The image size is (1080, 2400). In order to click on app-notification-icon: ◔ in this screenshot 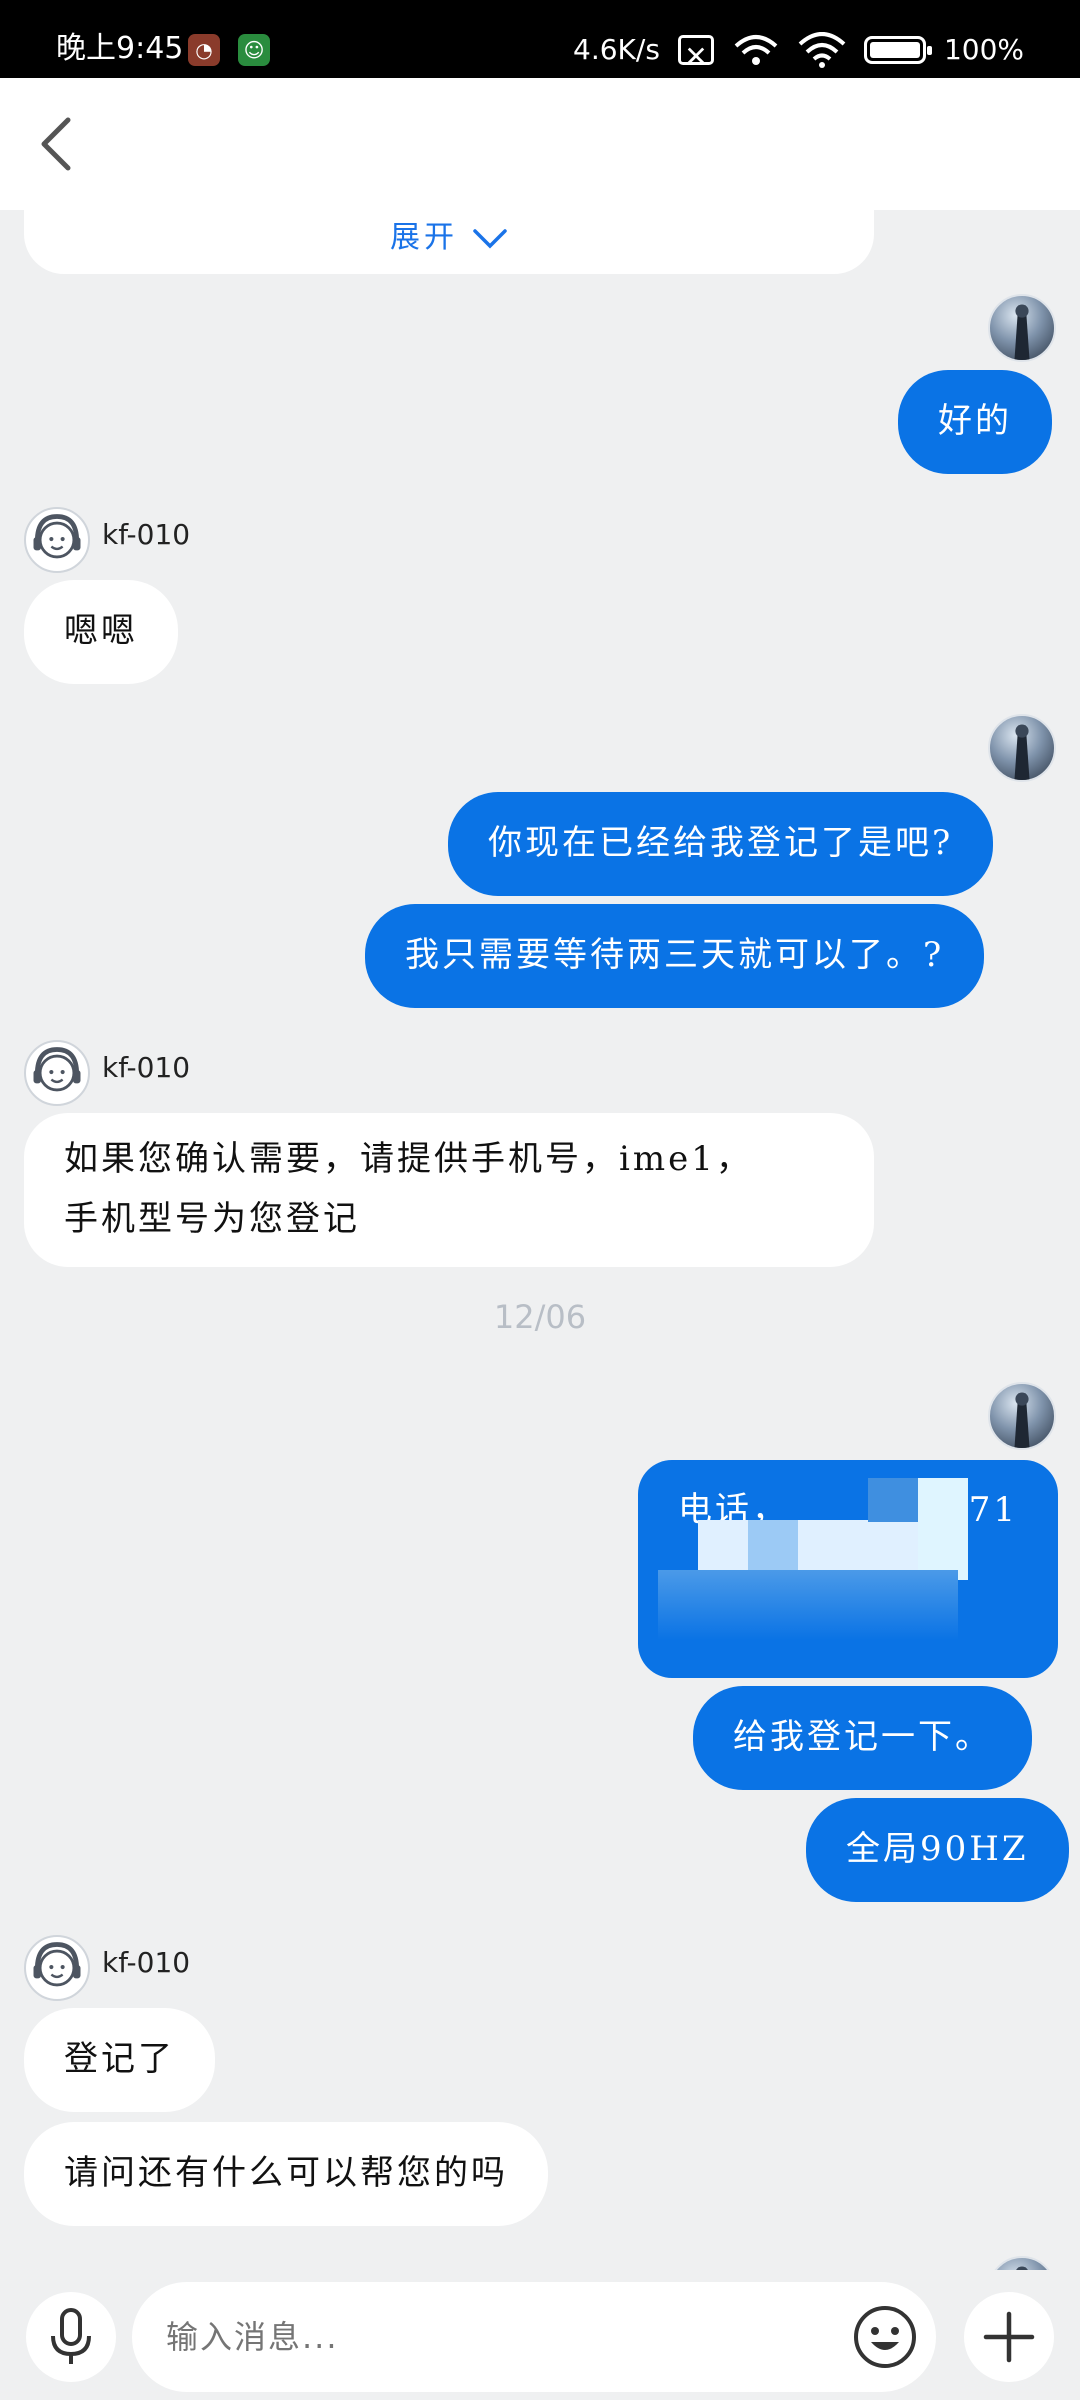, I will do `click(204, 50)`.